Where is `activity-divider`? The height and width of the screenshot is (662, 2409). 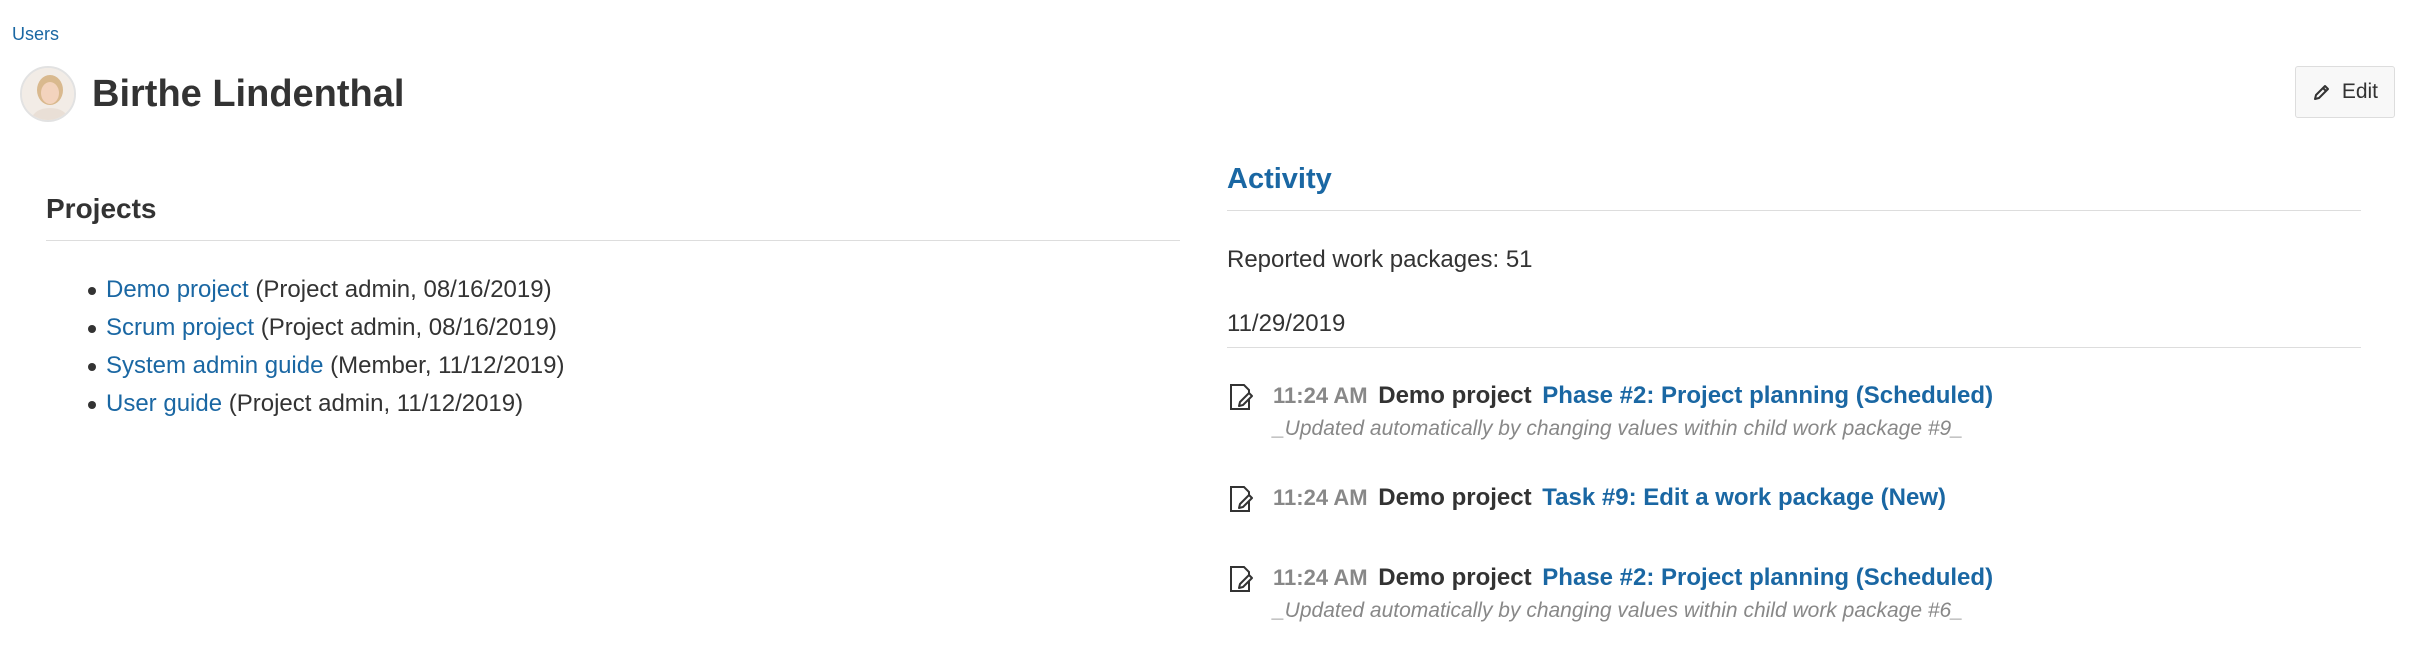 activity-divider is located at coordinates (1794, 210).